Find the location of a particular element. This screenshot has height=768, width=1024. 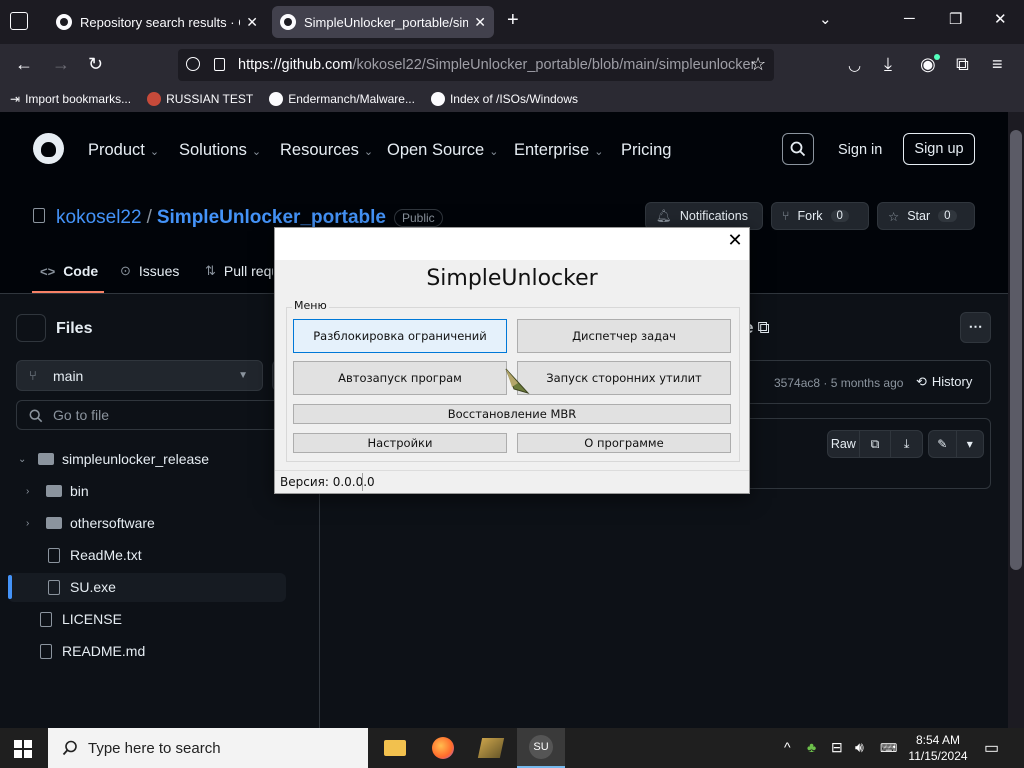

repo-owner-link: kokosel22 is located at coordinates (99, 218).